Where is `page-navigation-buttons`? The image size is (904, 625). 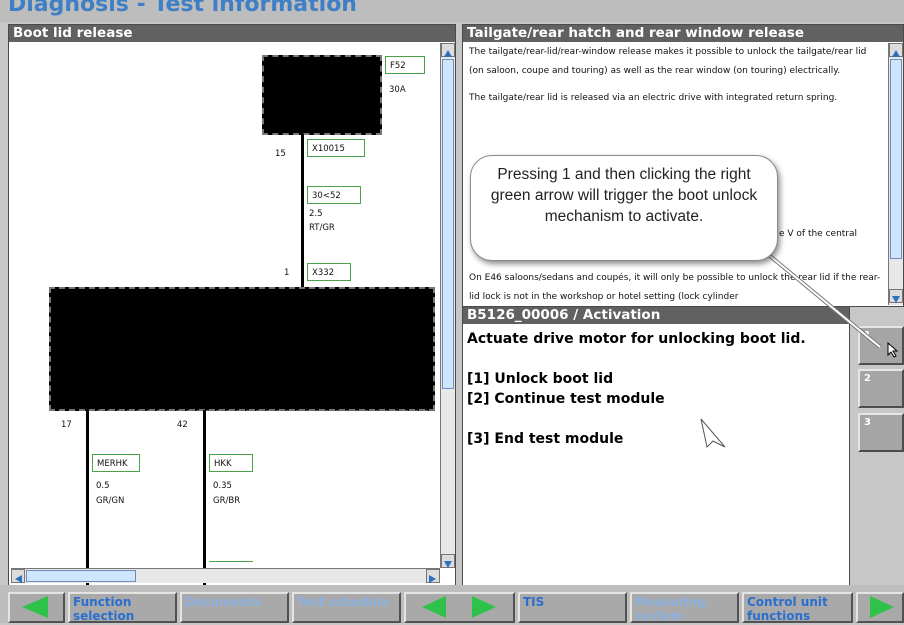 page-navigation-buttons is located at coordinates (459, 607).